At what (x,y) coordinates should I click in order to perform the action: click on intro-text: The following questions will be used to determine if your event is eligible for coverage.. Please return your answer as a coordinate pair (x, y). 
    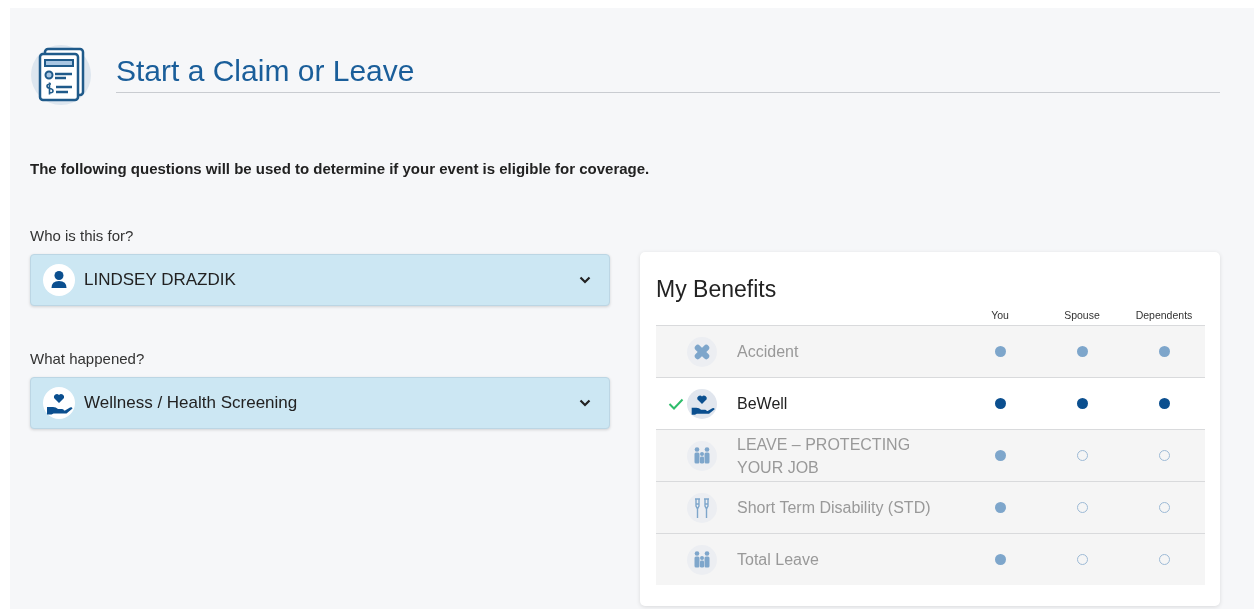
    Looking at the image, I should click on (340, 168).